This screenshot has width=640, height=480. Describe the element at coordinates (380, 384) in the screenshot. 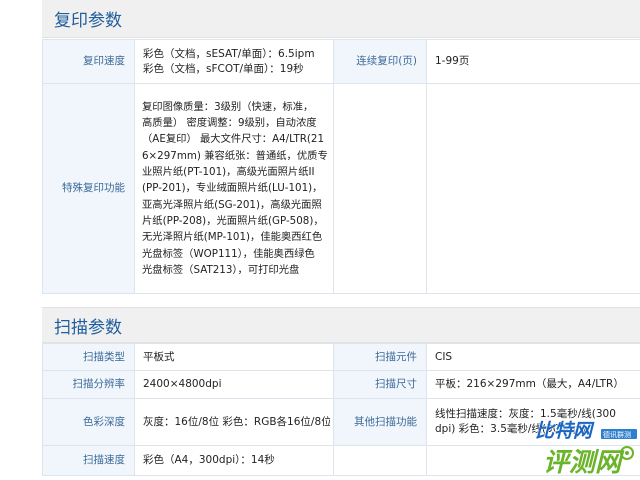

I see `scan-size-label: 扫描尺寸` at that location.